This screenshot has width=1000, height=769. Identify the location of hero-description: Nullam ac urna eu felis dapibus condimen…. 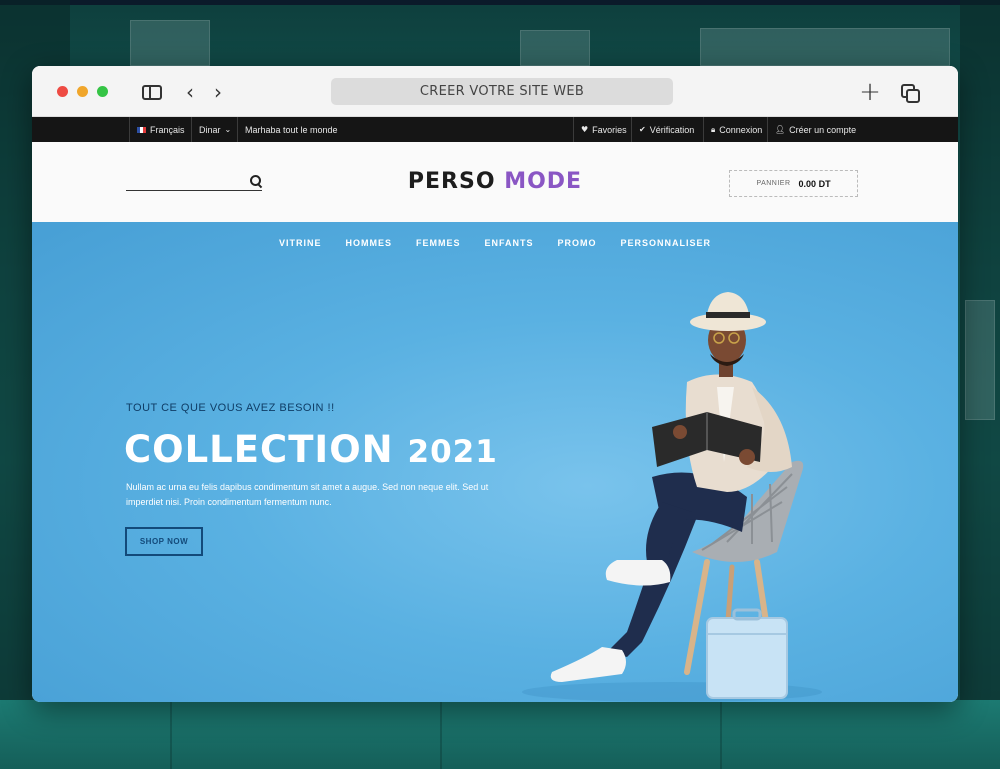
(307, 494).